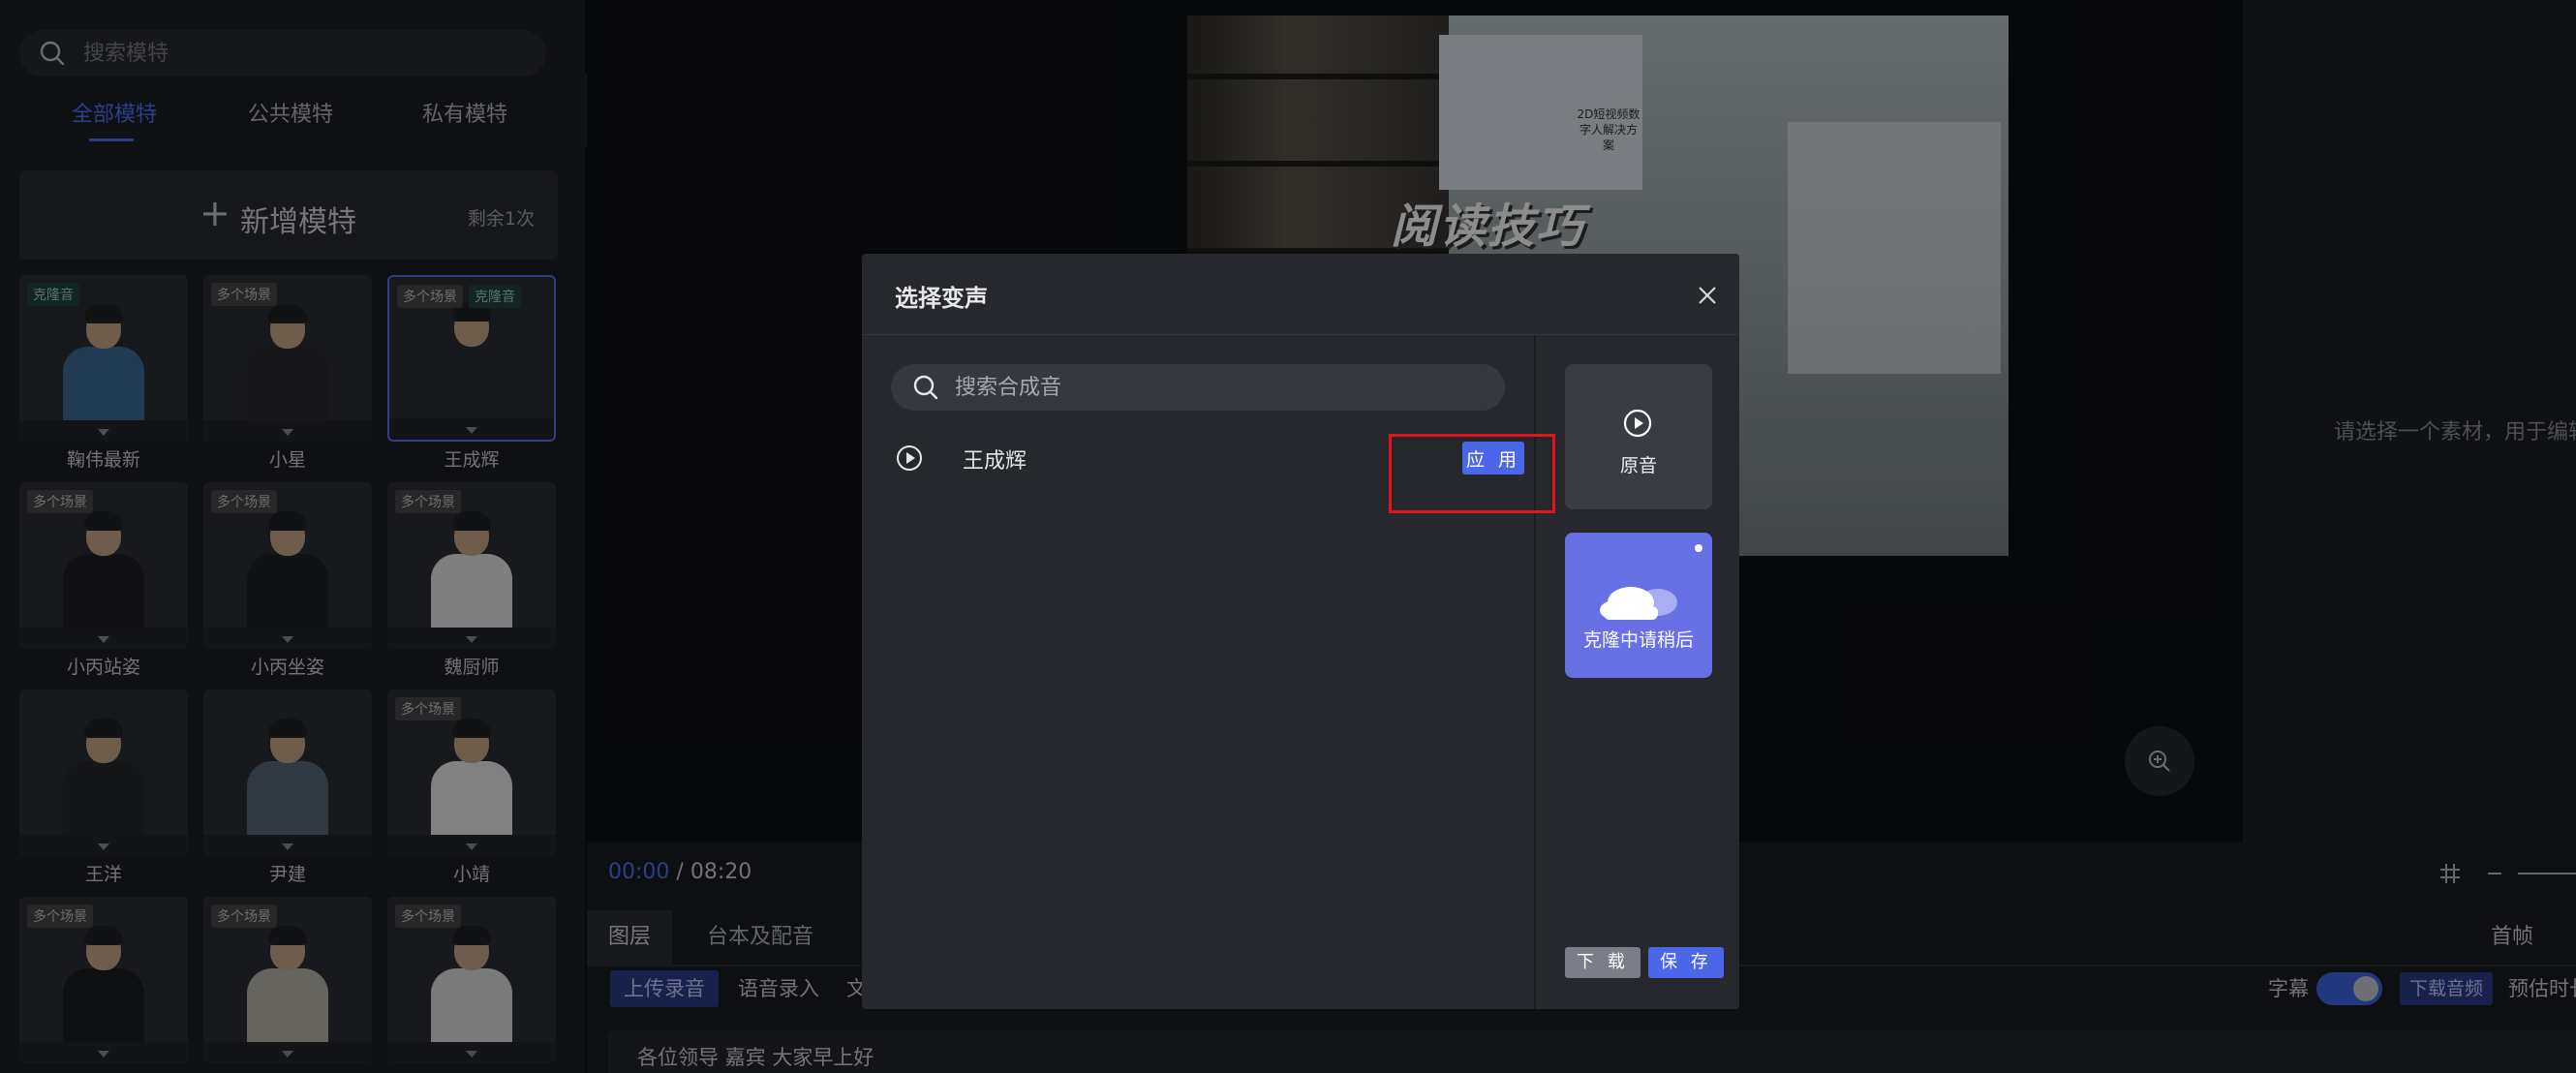 The image size is (2576, 1073). What do you see at coordinates (1216, 387) in the screenshot?
I see `voice-search-input` at bounding box center [1216, 387].